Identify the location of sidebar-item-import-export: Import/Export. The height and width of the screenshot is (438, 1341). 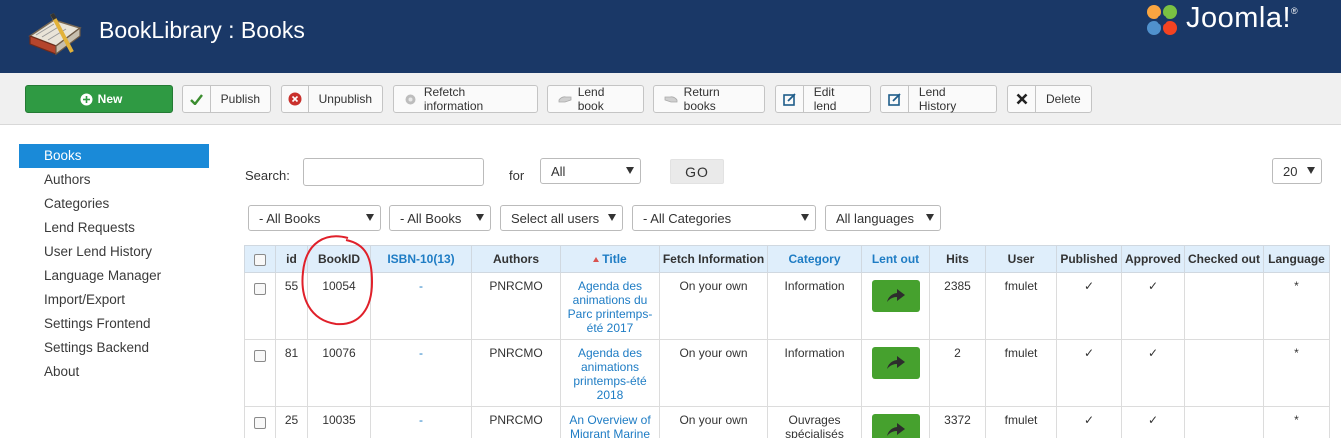
(114, 300).